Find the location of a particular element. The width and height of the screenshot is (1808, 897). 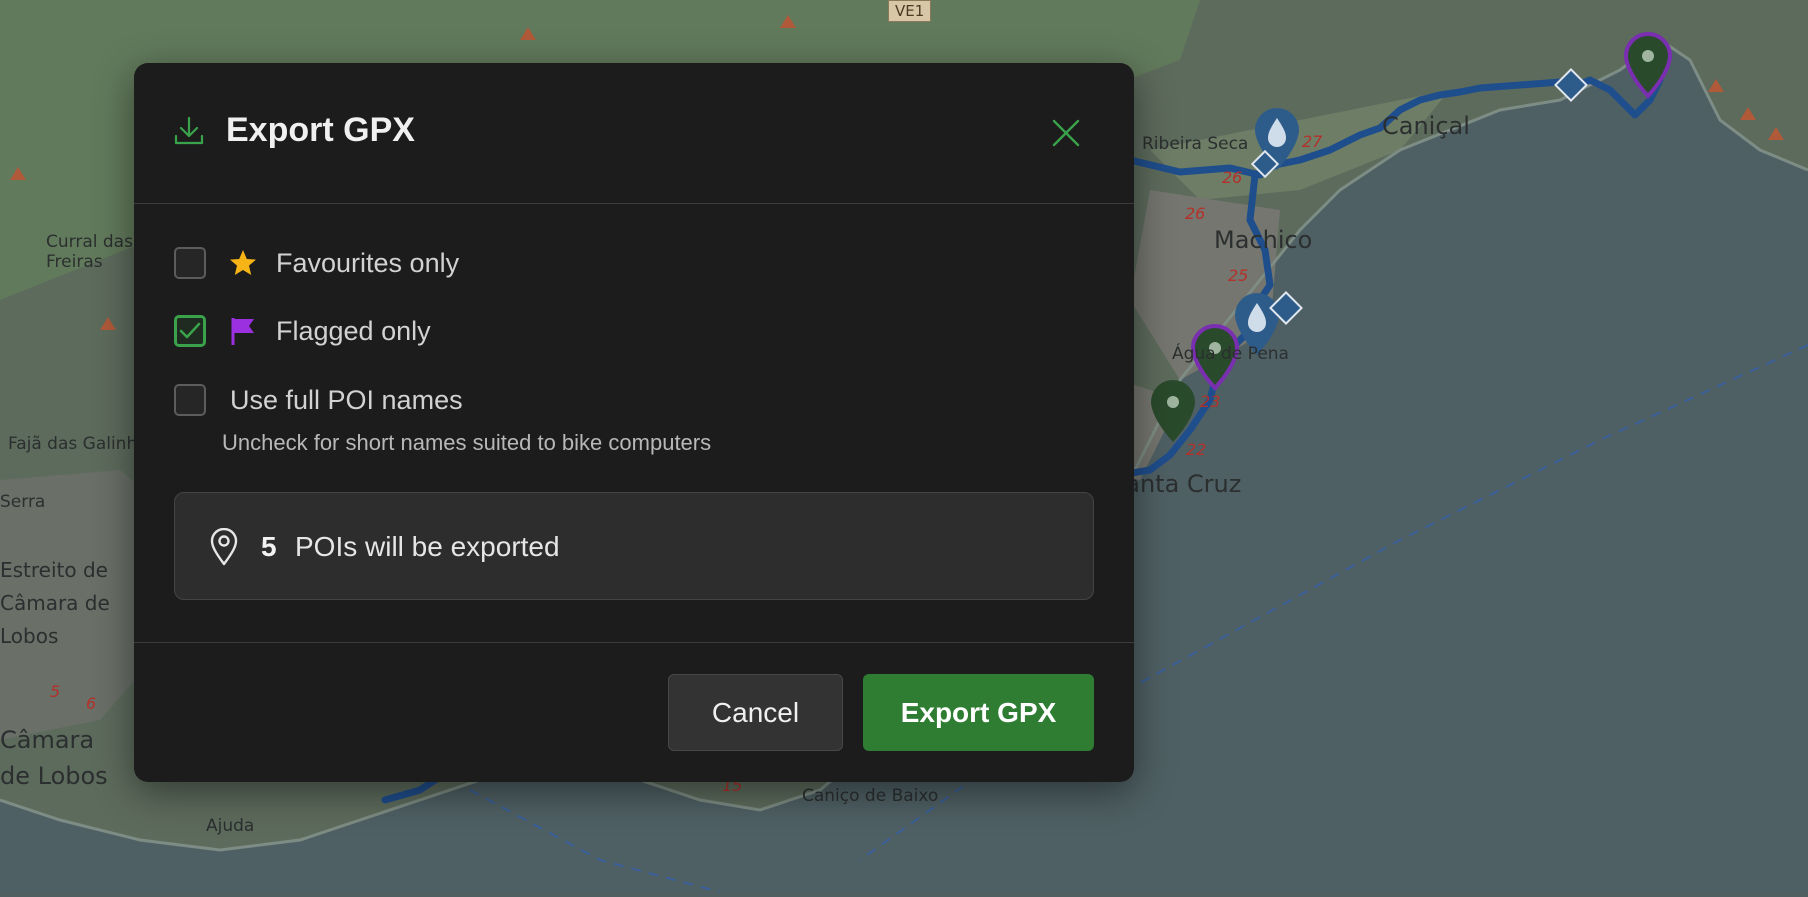

km-marker: 22 is located at coordinates (1196, 449).